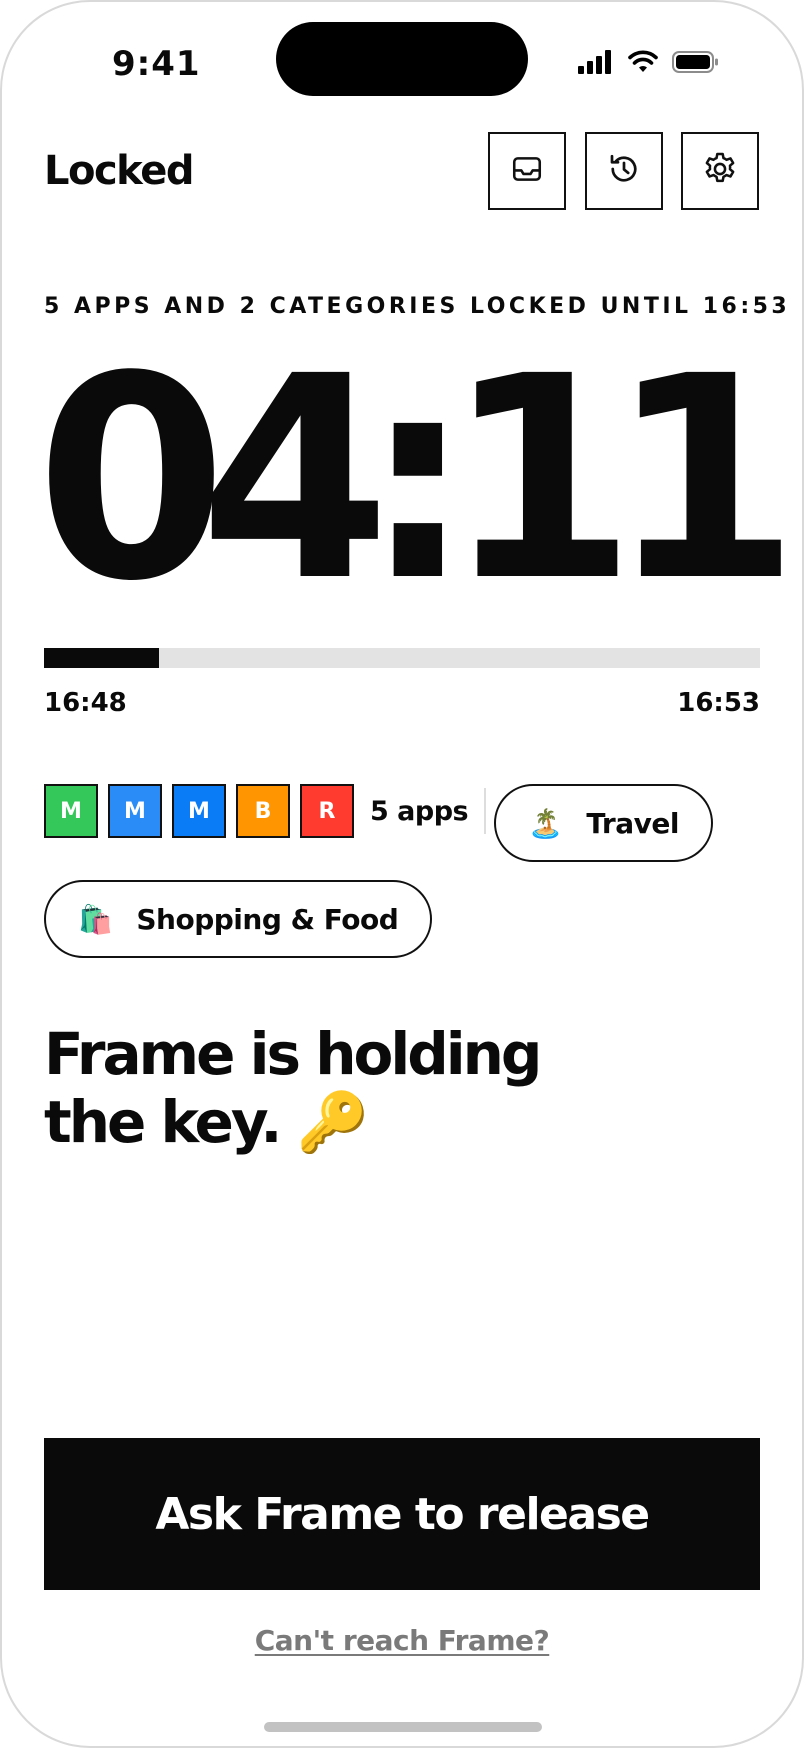 Image resolution: width=804 pixels, height=1748 pixels. Describe the element at coordinates (95, 919) in the screenshot. I see `shopping-bags-icon: 🛍️` at that location.